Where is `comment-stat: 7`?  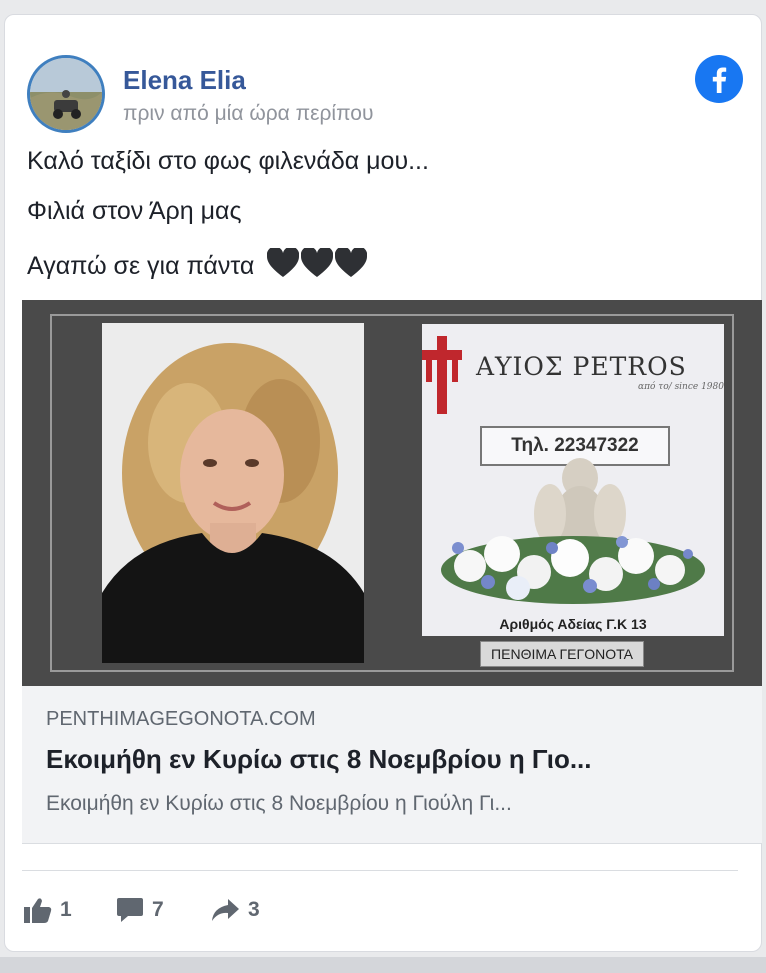
comment-stat: 7 is located at coordinates (140, 910).